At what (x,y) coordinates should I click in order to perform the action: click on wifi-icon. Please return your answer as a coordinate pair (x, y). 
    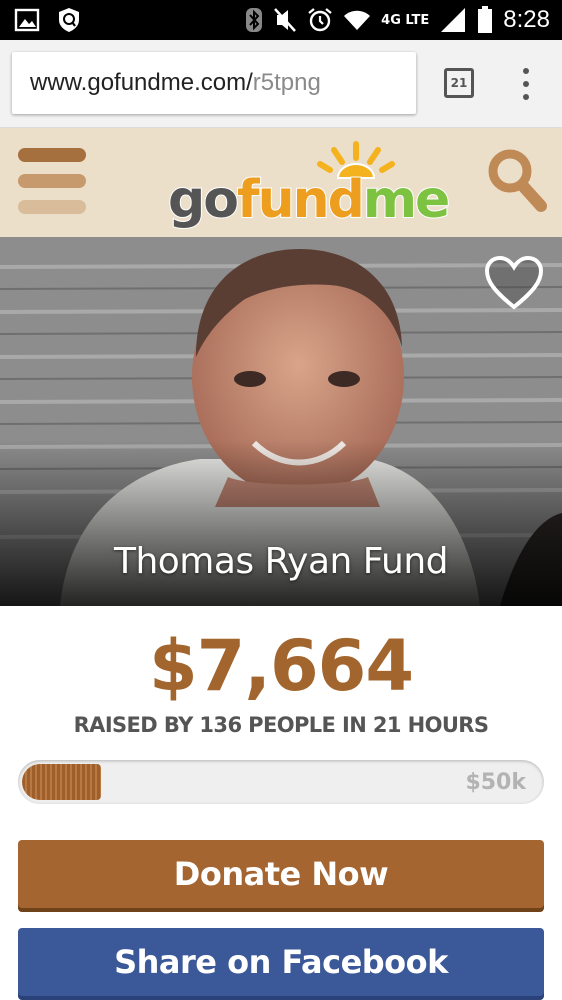
    Looking at the image, I should click on (357, 20).